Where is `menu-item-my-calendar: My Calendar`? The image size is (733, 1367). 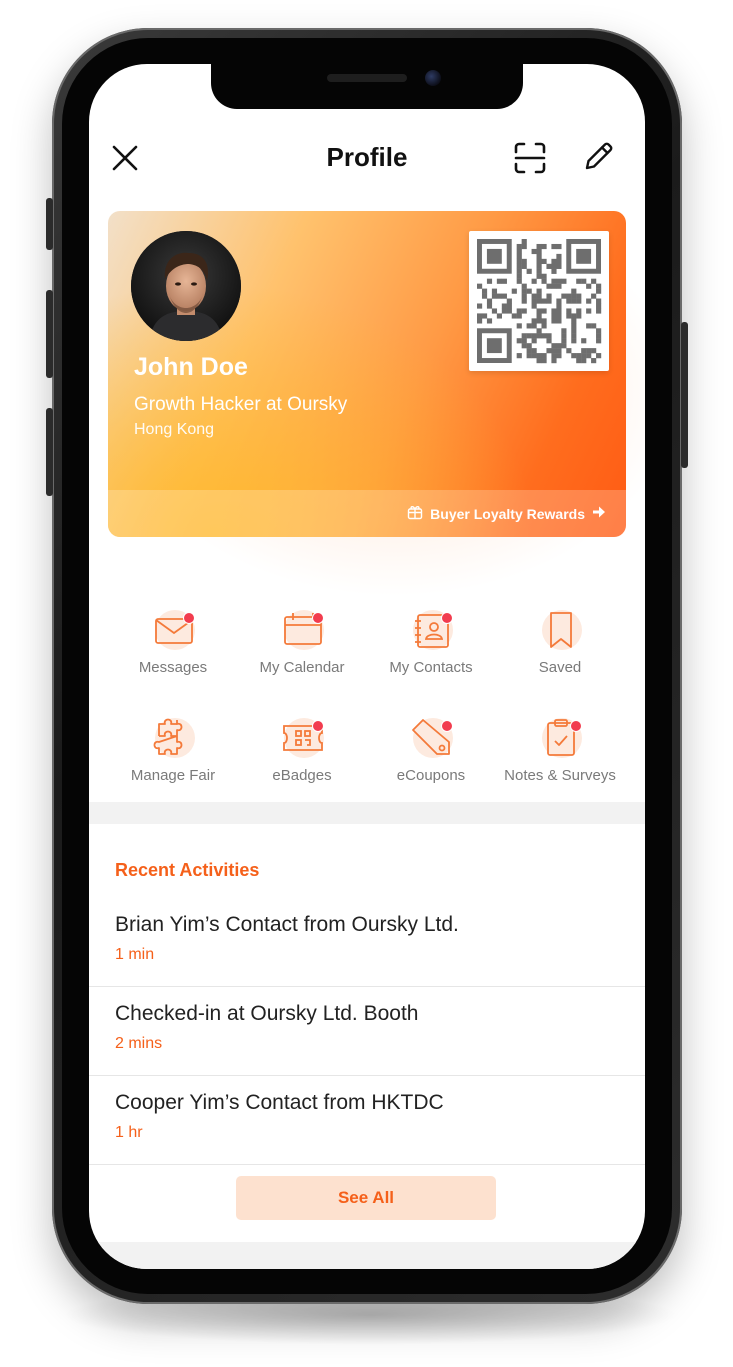
menu-item-my-calendar: My Calendar is located at coordinates (302, 648).